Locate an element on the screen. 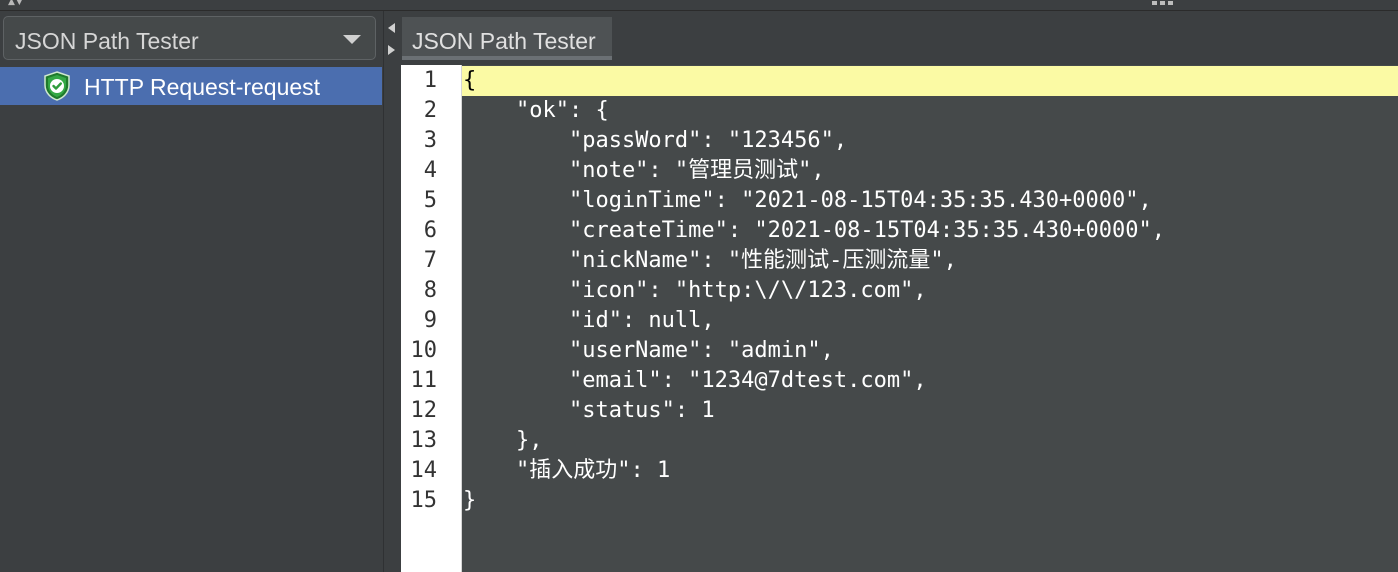 Image resolution: width=1398 pixels, height=572 pixels. line-number-gutter: 1 2 3 4 5 6 7 8 9 10 11 12 13 14 15 is located at coordinates (431, 318).